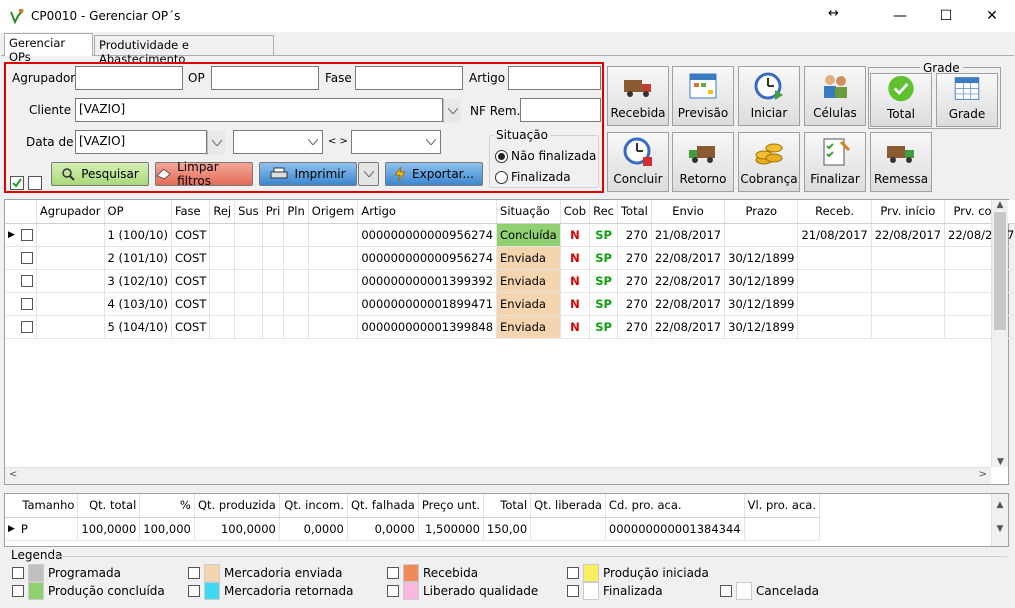 The height and width of the screenshot is (608, 1015). I want to click on col-header: Qt. incom., so click(313, 506).